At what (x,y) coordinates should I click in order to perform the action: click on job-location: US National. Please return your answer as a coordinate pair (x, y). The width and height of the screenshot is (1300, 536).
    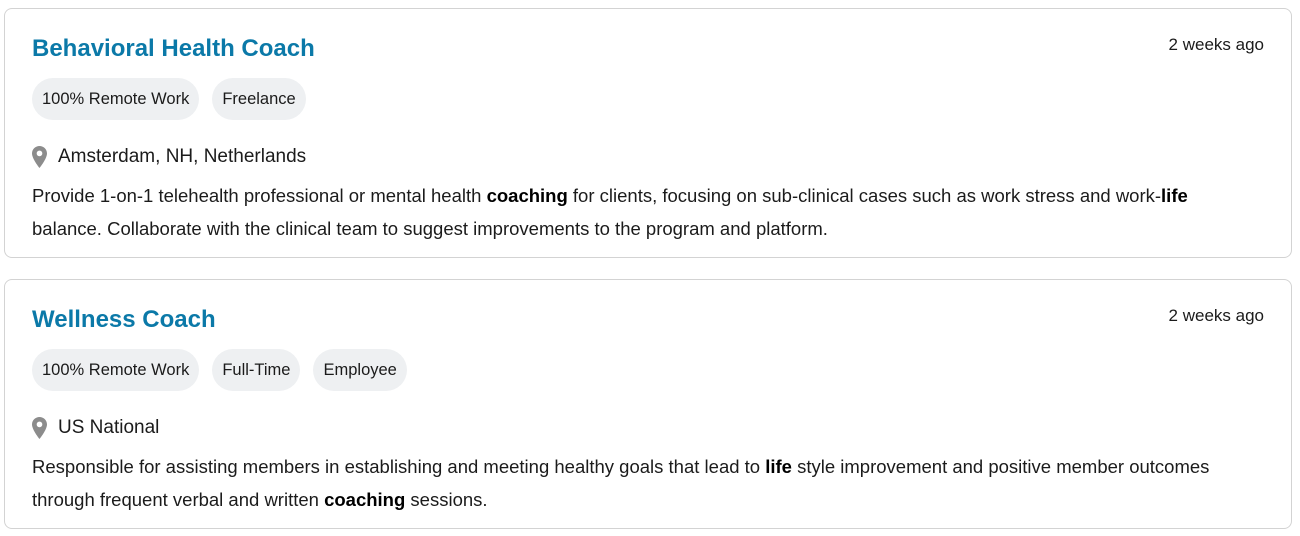
    Looking at the image, I should click on (95, 428).